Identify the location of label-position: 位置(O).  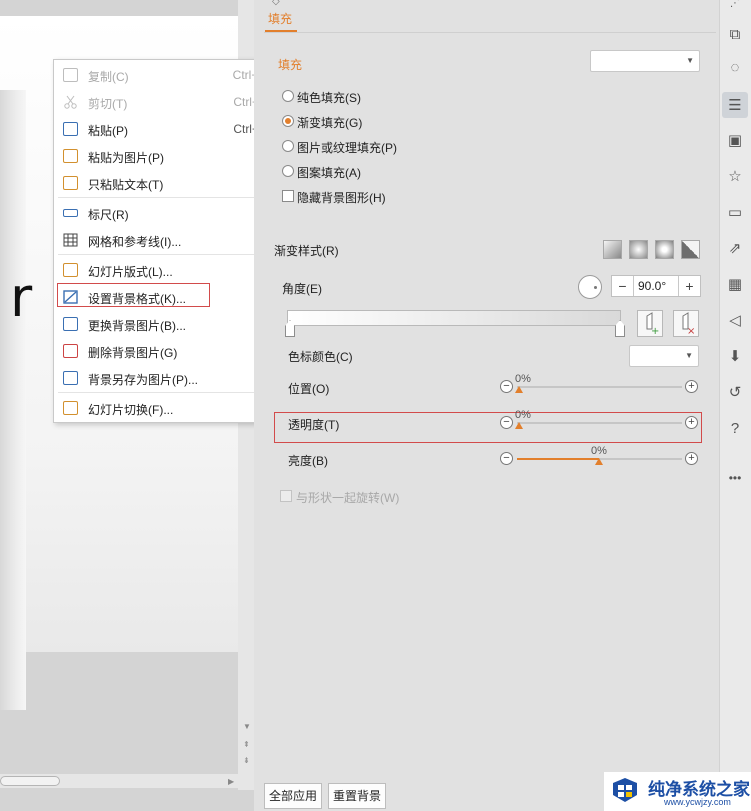
(309, 389).